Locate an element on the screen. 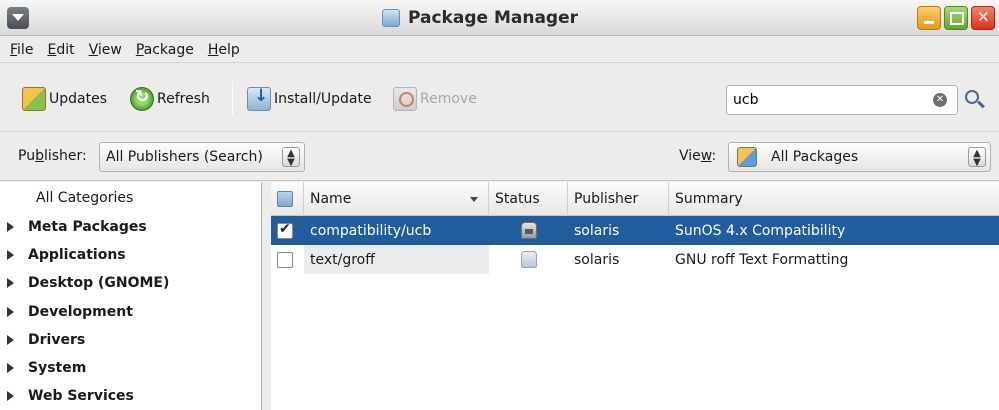 The width and height of the screenshot is (999, 410). view-combo: All Packages ▲ ▼ is located at coordinates (859, 157).